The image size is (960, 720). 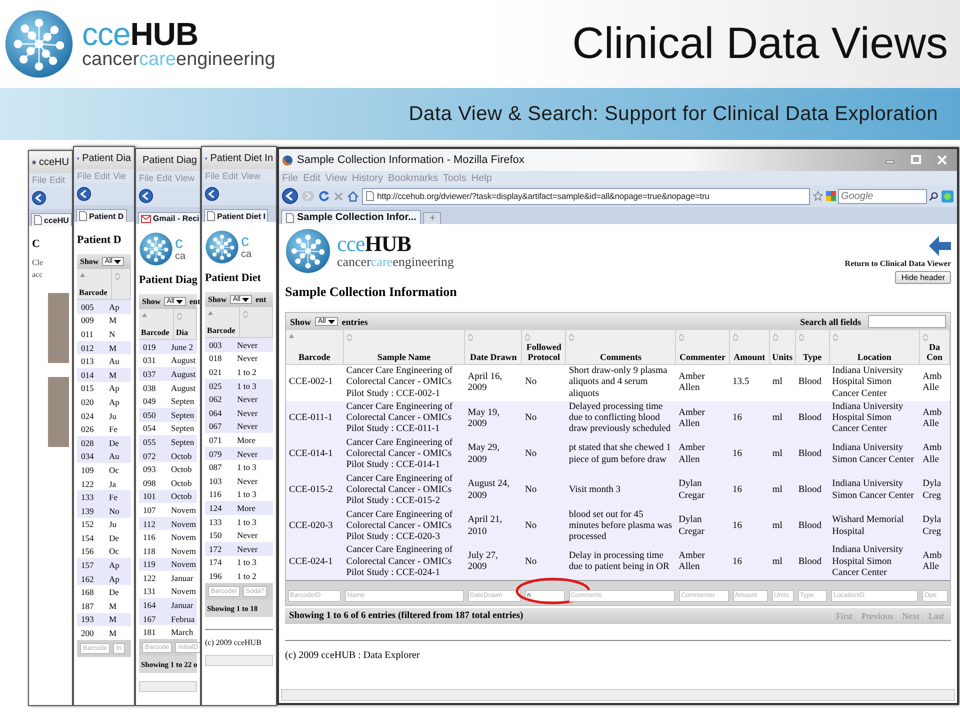 What do you see at coordinates (324, 196) in the screenshot?
I see `reload-icon` at bounding box center [324, 196].